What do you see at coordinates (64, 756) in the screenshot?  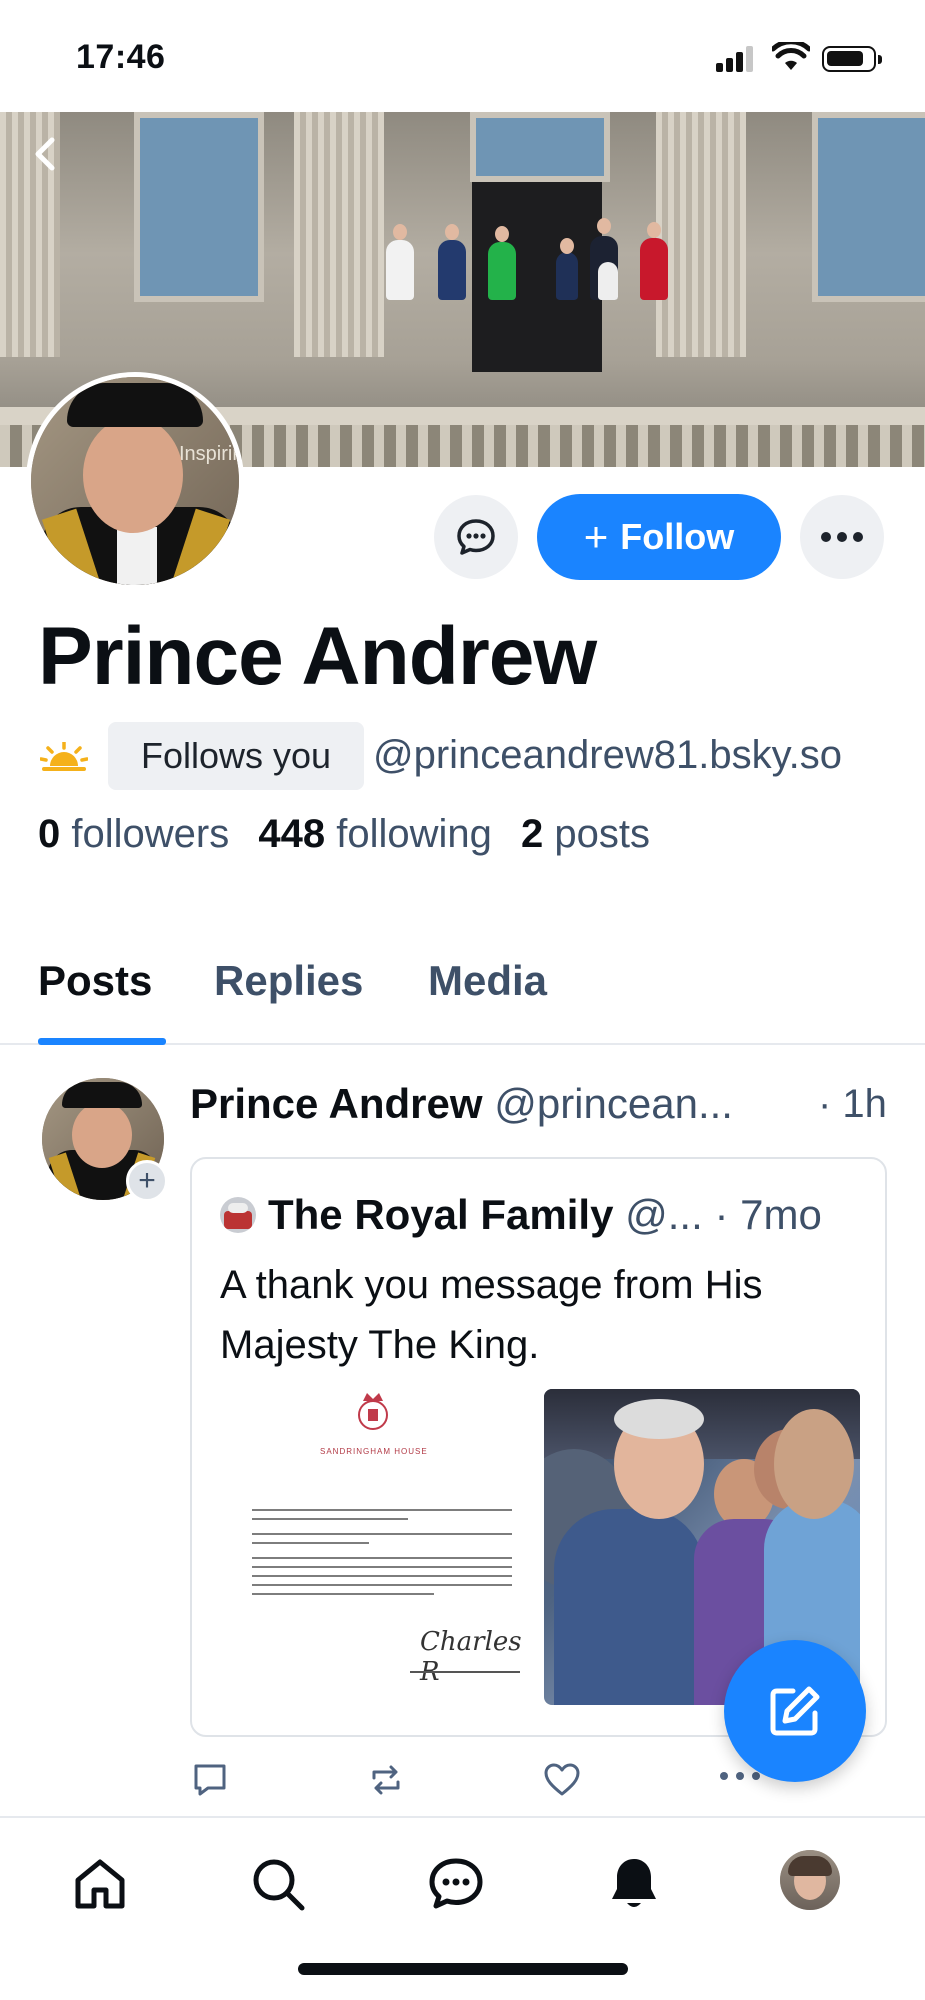 I see `sun-icon` at bounding box center [64, 756].